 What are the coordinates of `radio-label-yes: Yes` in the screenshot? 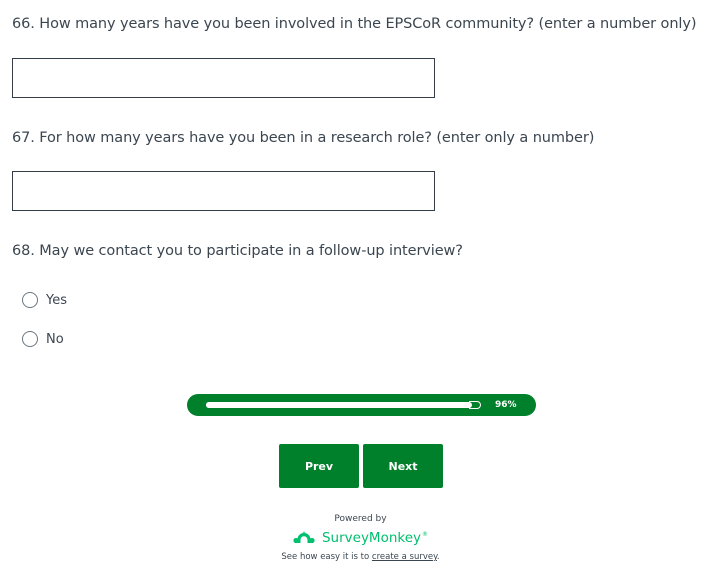 It's located at (56, 300).